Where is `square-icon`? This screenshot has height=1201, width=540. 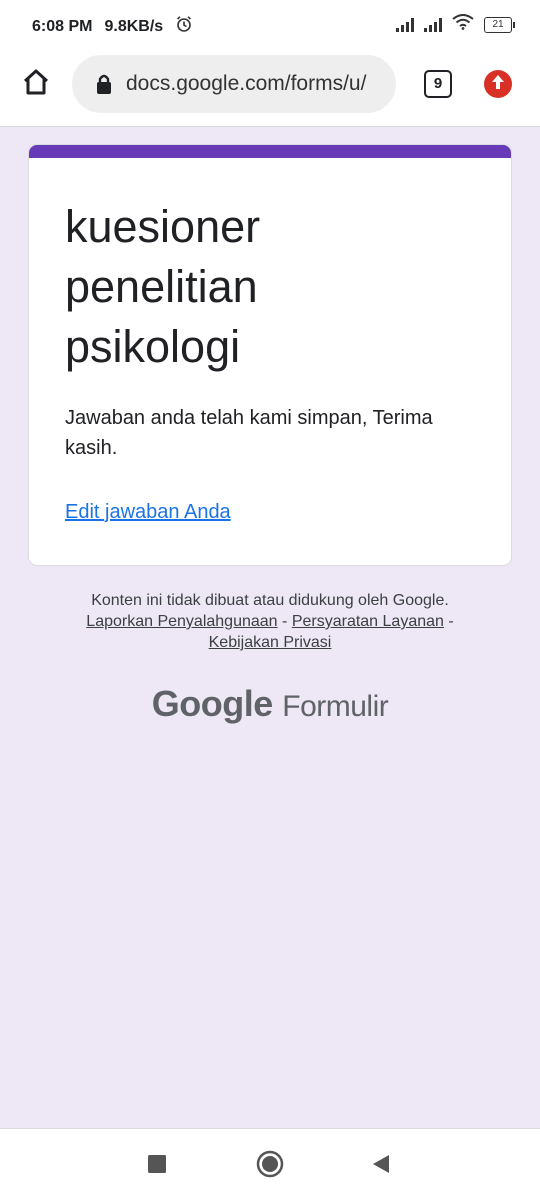
square-icon is located at coordinates (157, 1166).